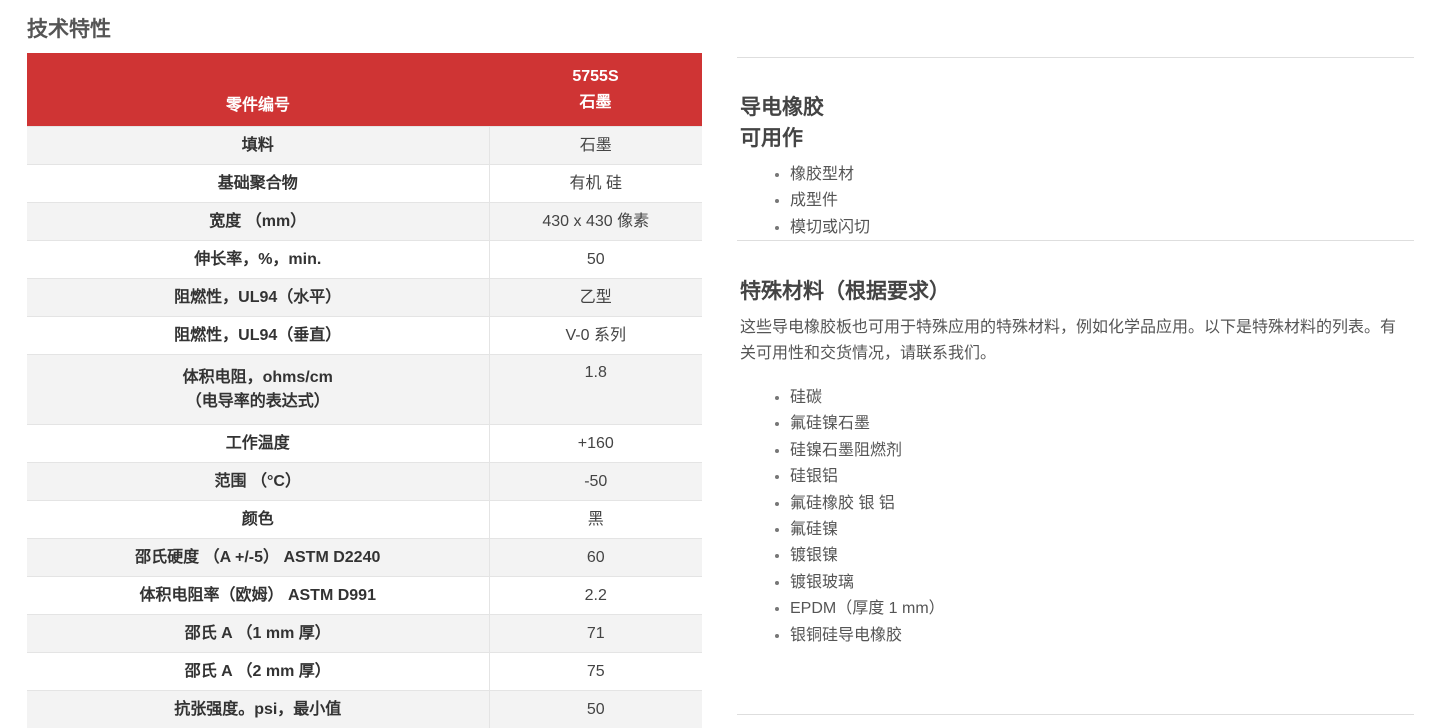 This screenshot has width=1442, height=728. What do you see at coordinates (1102, 556) in the screenshot?
I see `list-item: 镀银镍` at bounding box center [1102, 556].